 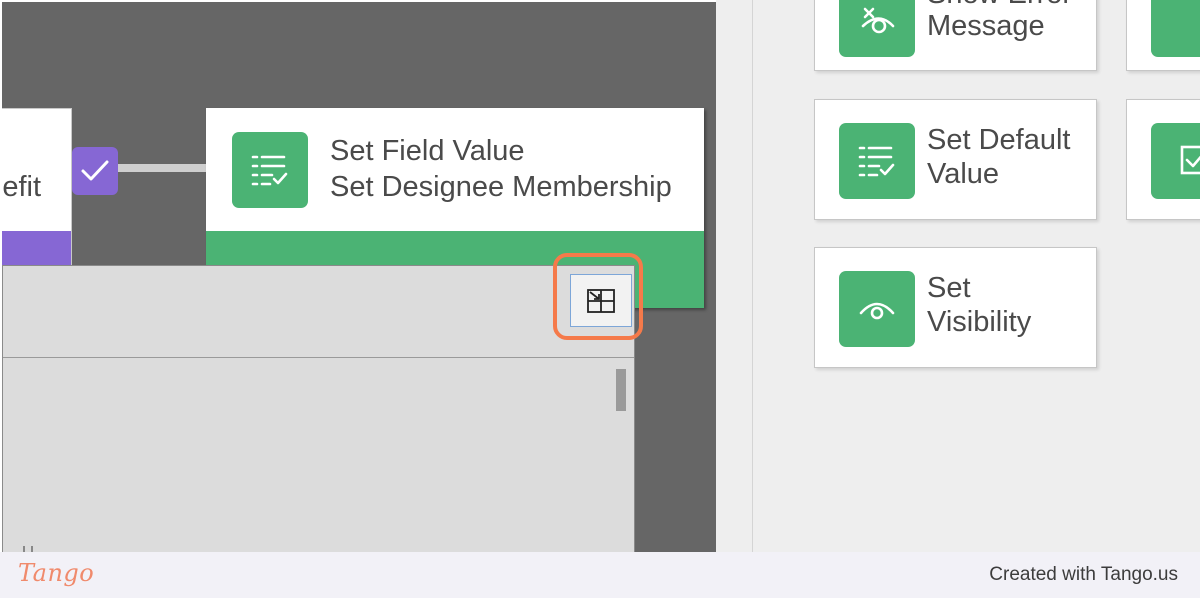 I want to click on tile-right-column-top, so click(x=1163, y=35).